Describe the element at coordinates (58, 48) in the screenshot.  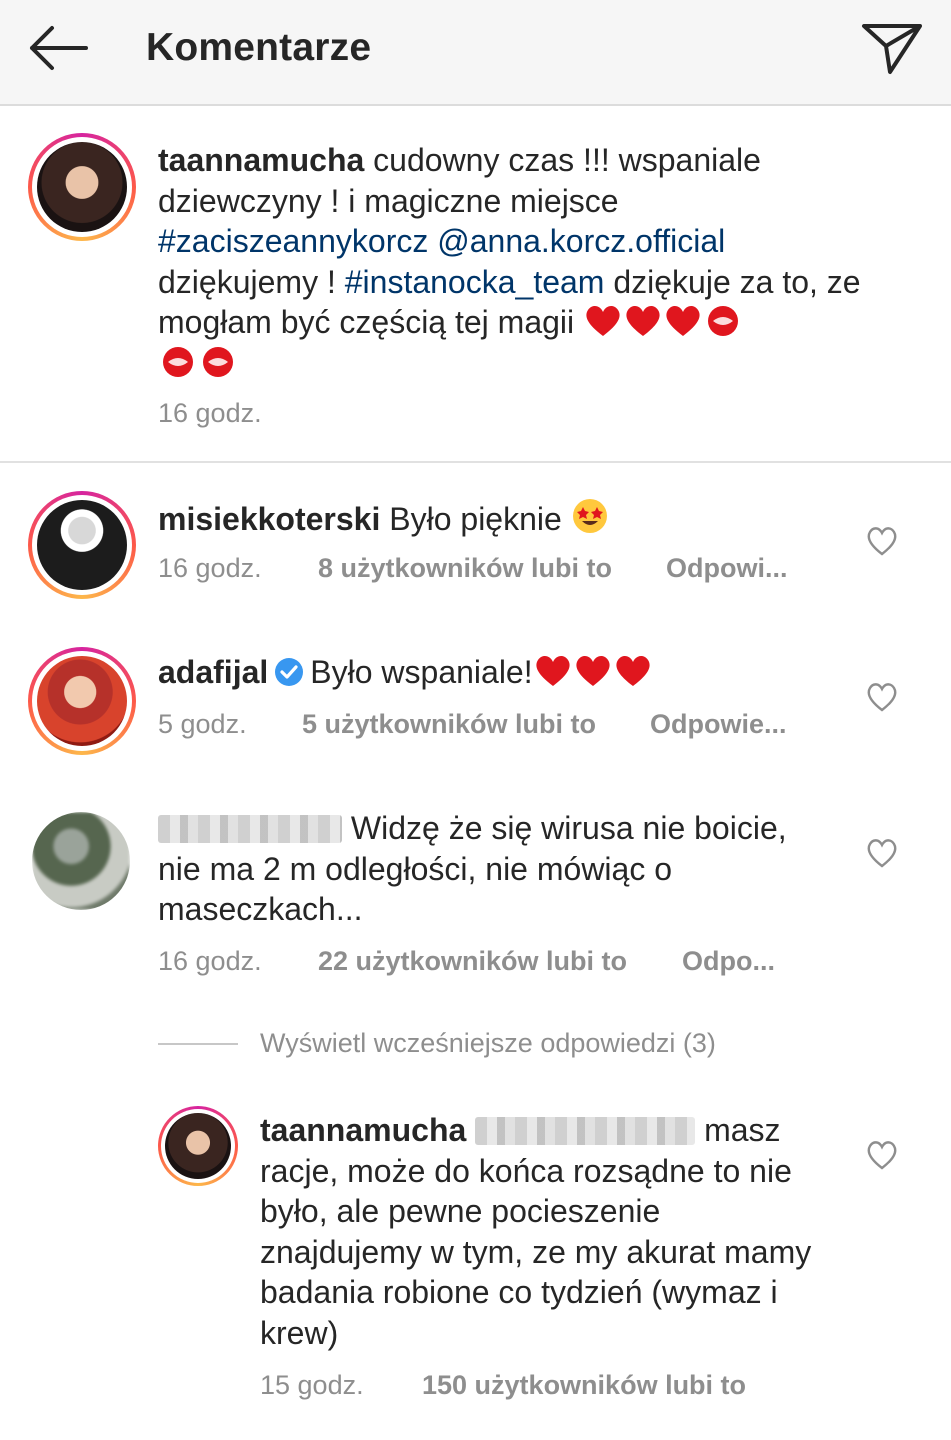
I see `arrow-left-icon` at that location.